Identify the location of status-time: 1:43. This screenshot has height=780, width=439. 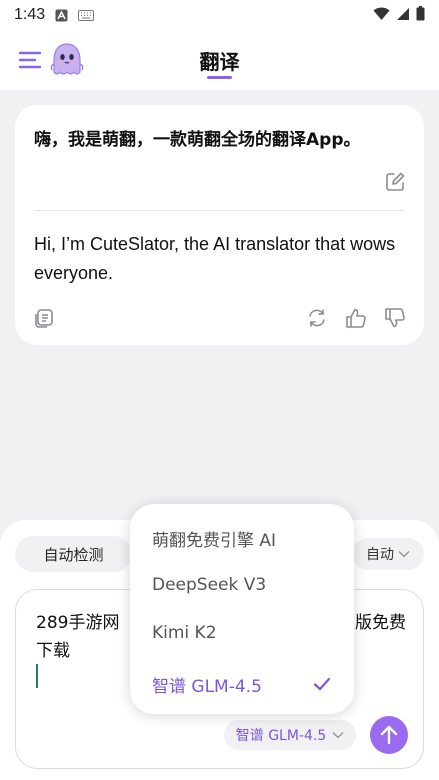
(30, 14).